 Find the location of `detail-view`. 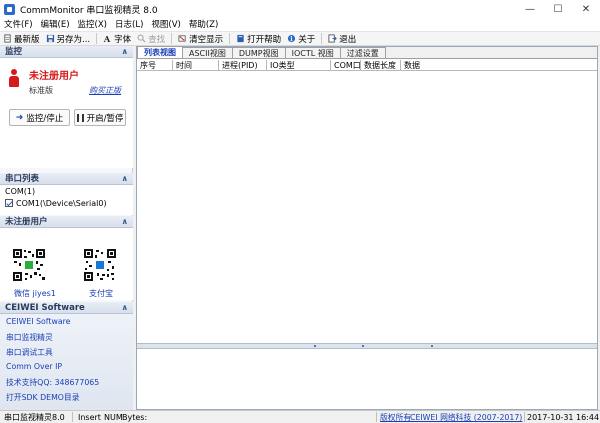

detail-view is located at coordinates (367, 379).